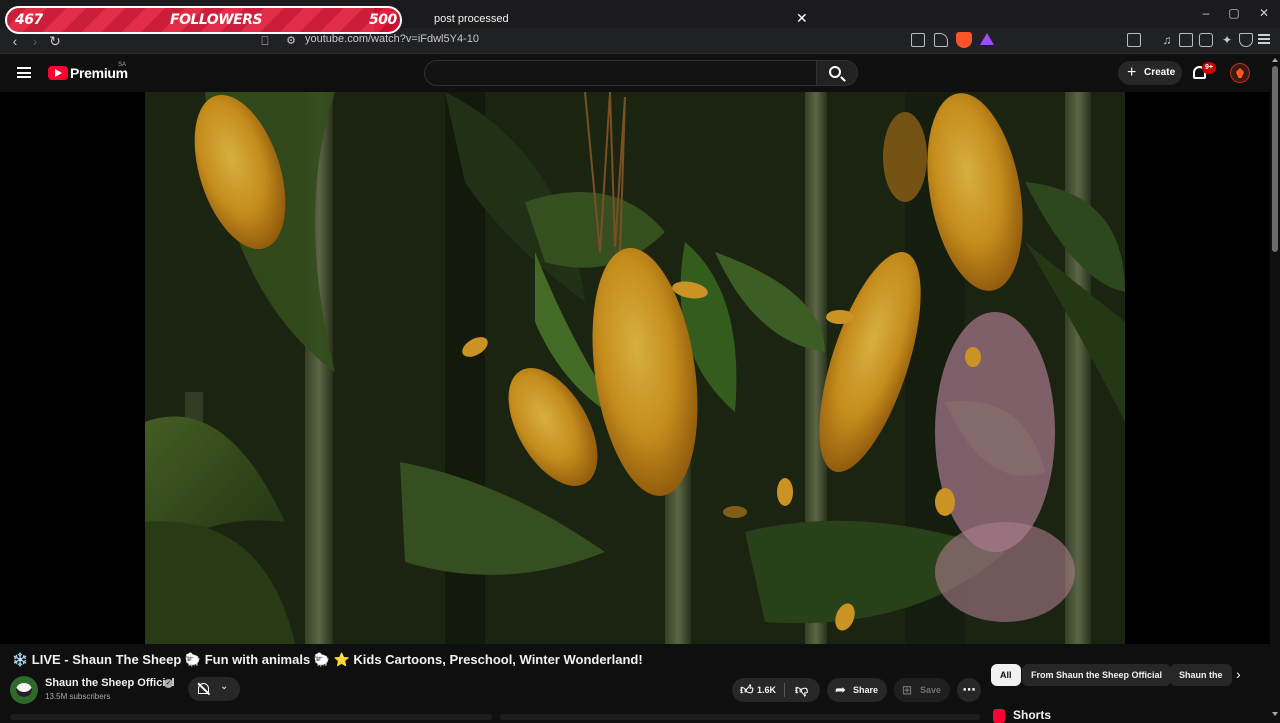  I want to click on search-button, so click(837, 73).